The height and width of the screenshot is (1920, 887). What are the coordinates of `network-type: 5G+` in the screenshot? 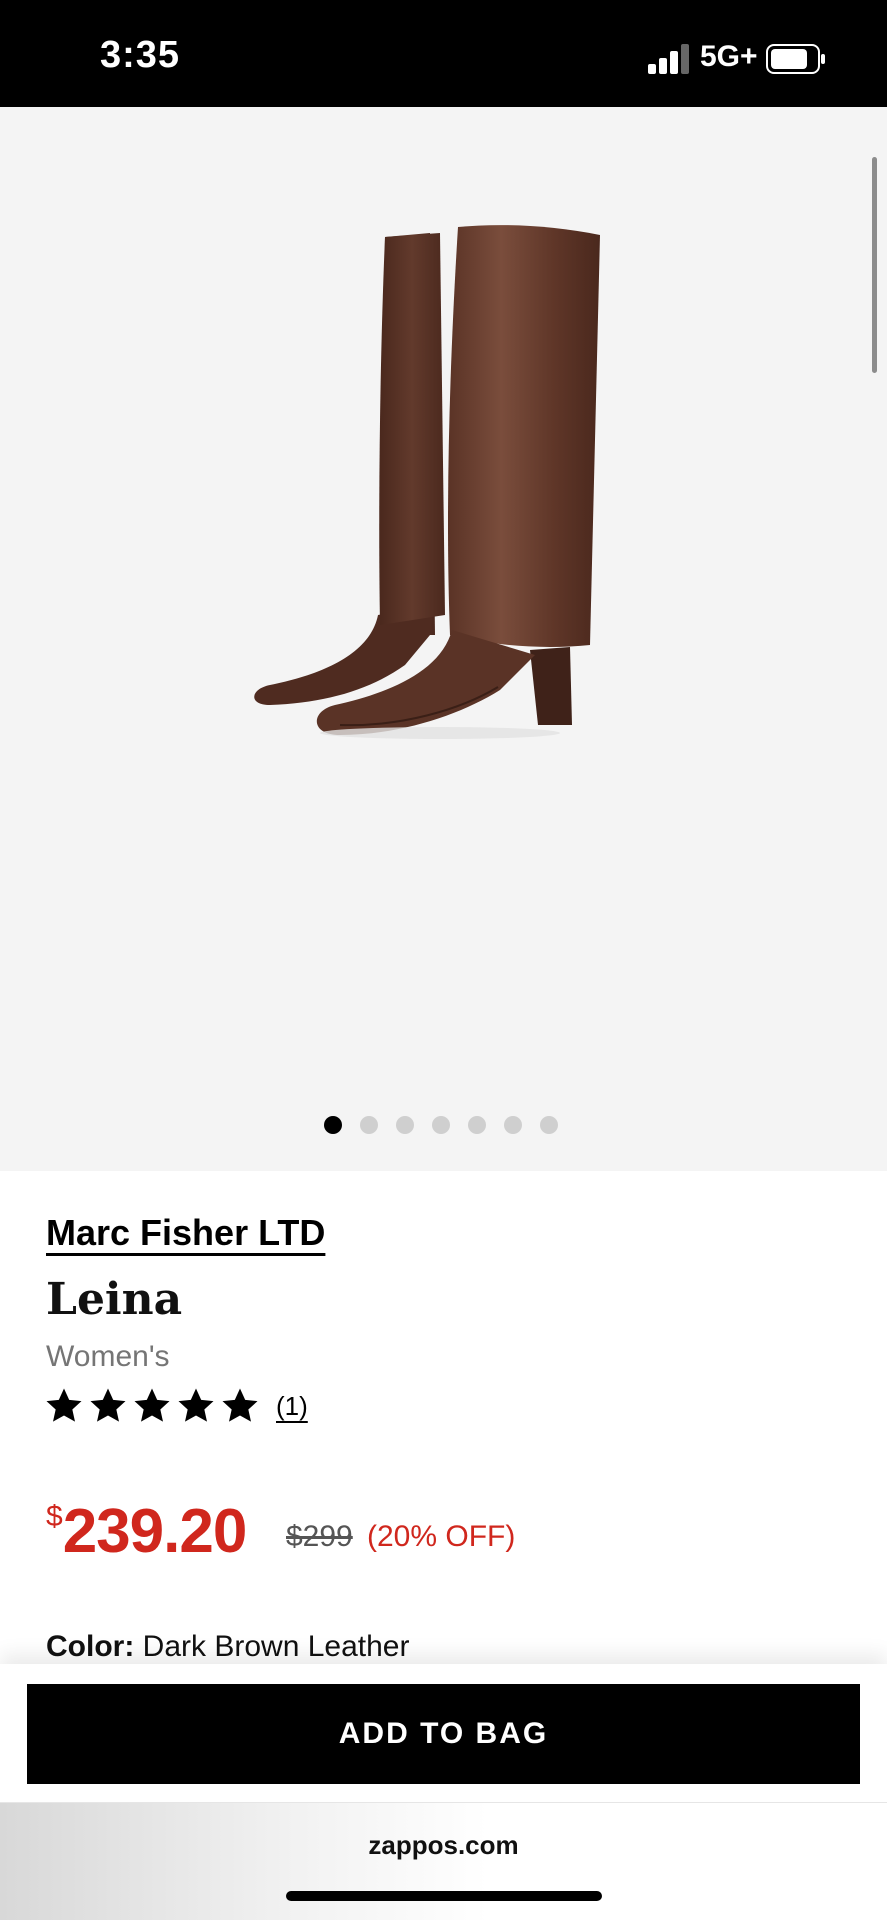 It's located at (729, 56).